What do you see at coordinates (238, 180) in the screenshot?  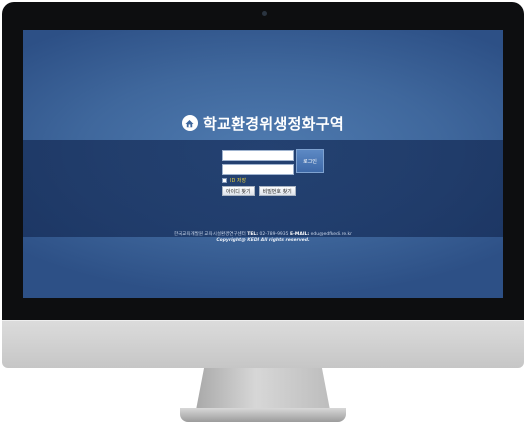 I see `save-id-label: ID 저장` at bounding box center [238, 180].